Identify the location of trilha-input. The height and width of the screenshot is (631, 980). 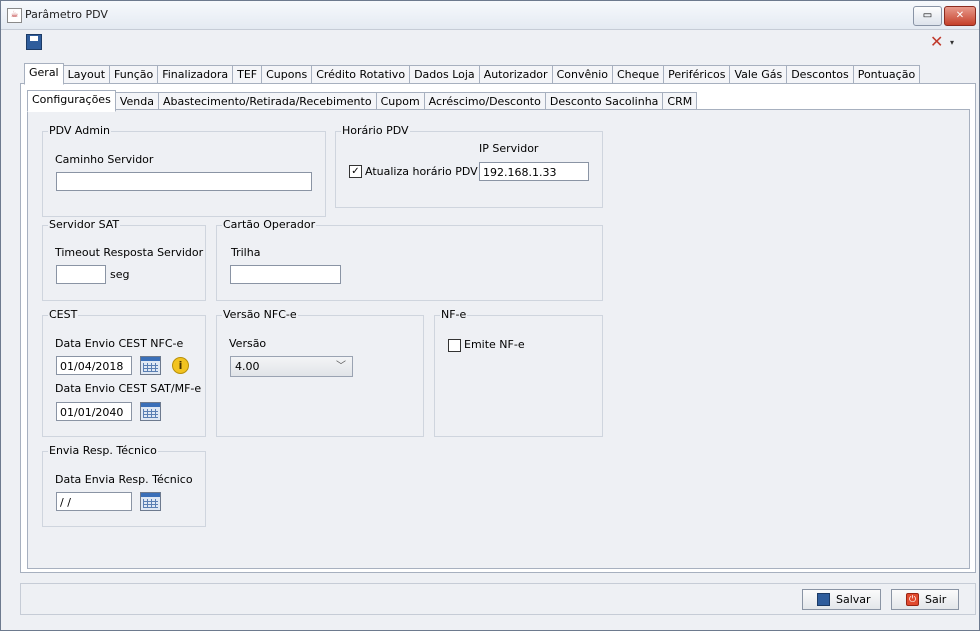
(285, 274).